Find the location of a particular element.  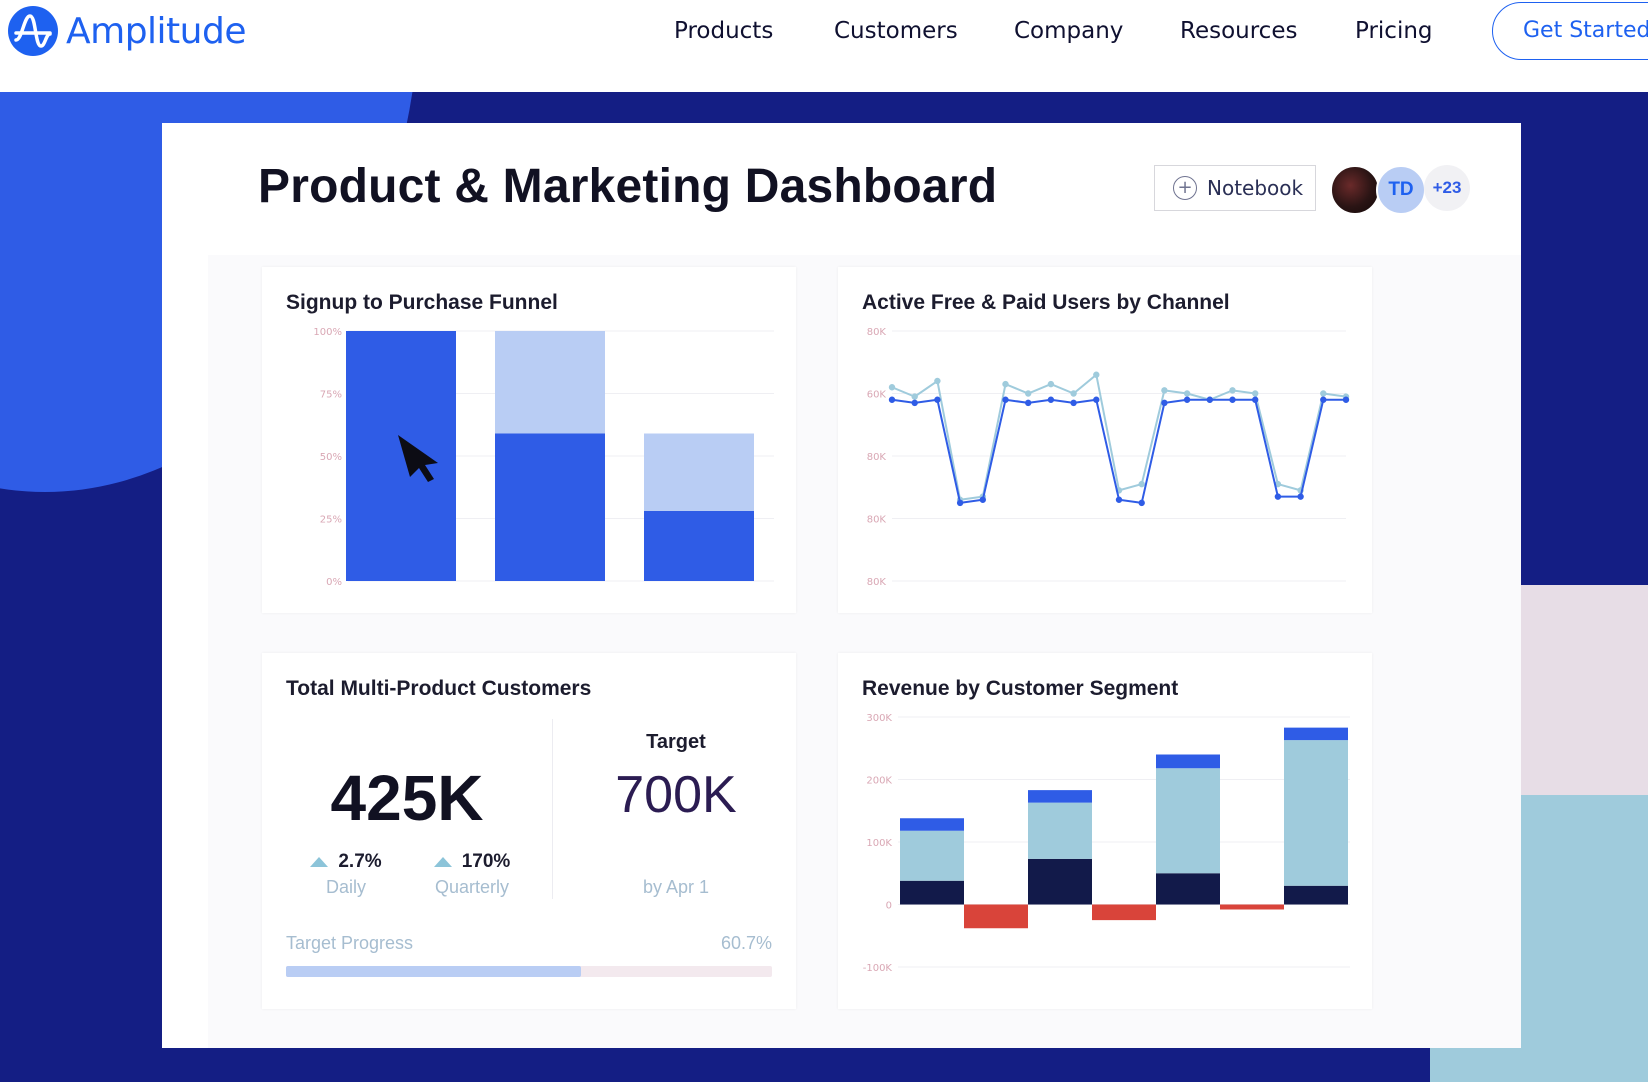

y-tick-label: 0 is located at coordinates (889, 906).